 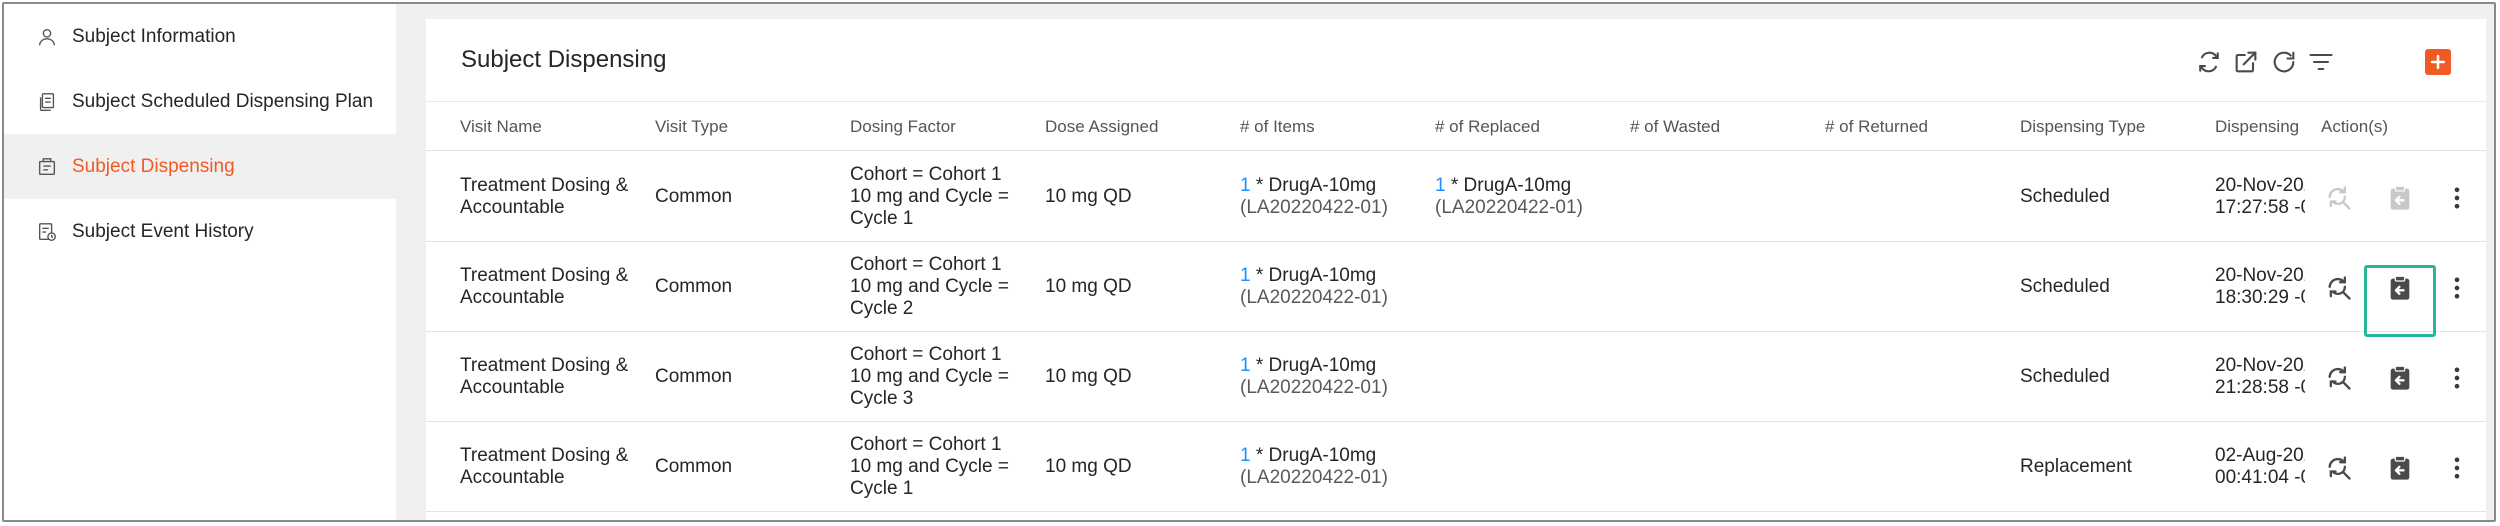 What do you see at coordinates (2260, 467) in the screenshot?
I see `cell-dispensing-date: 02-Aug-2023 00:41:04 -05:00` at bounding box center [2260, 467].